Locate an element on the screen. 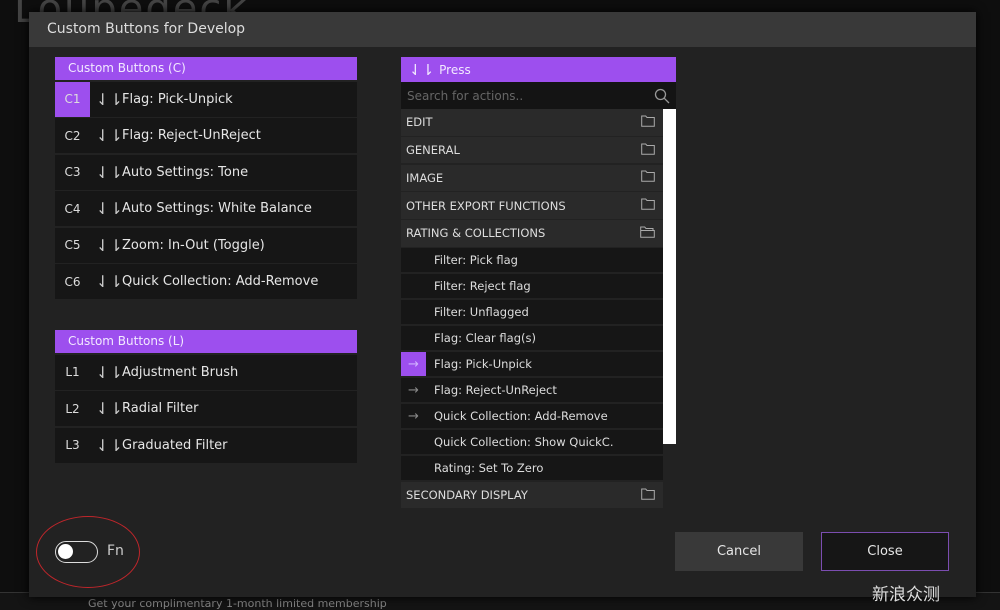 Image resolution: width=1000 pixels, height=610 pixels. category-label: SECONDARY DISPLAY is located at coordinates (467, 495).